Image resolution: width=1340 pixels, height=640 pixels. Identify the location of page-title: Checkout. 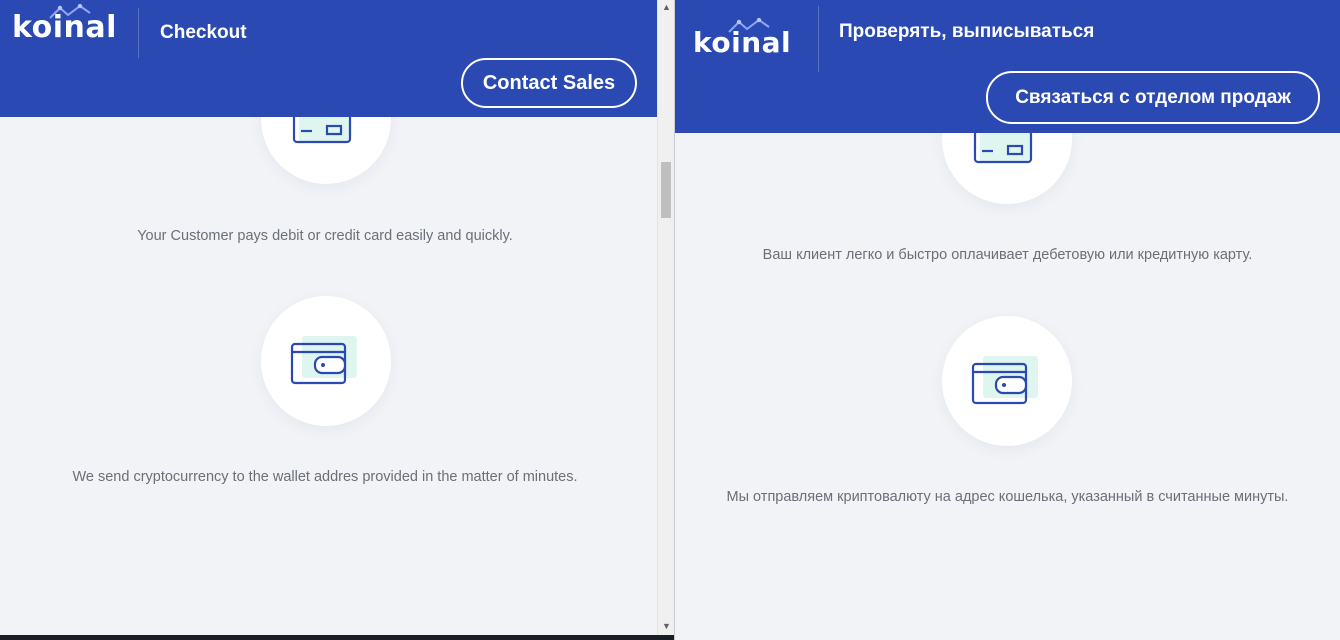
(203, 32).